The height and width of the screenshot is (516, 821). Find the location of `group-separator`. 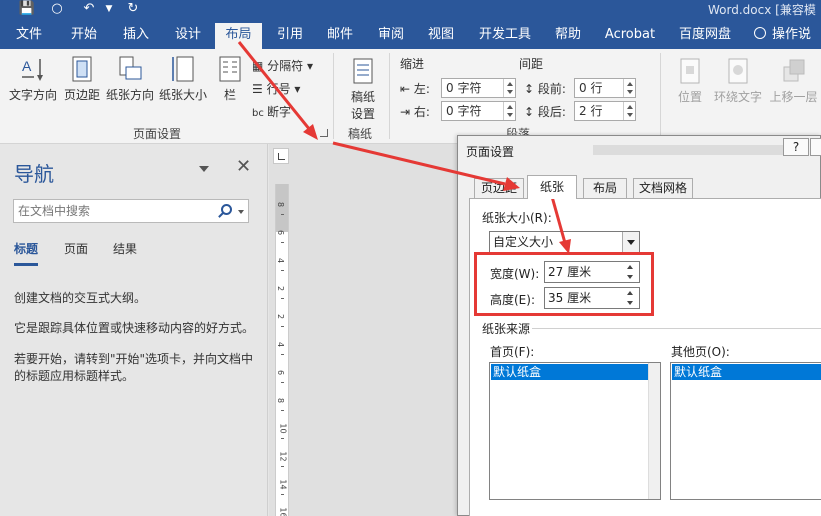

group-separator is located at coordinates (333, 96).